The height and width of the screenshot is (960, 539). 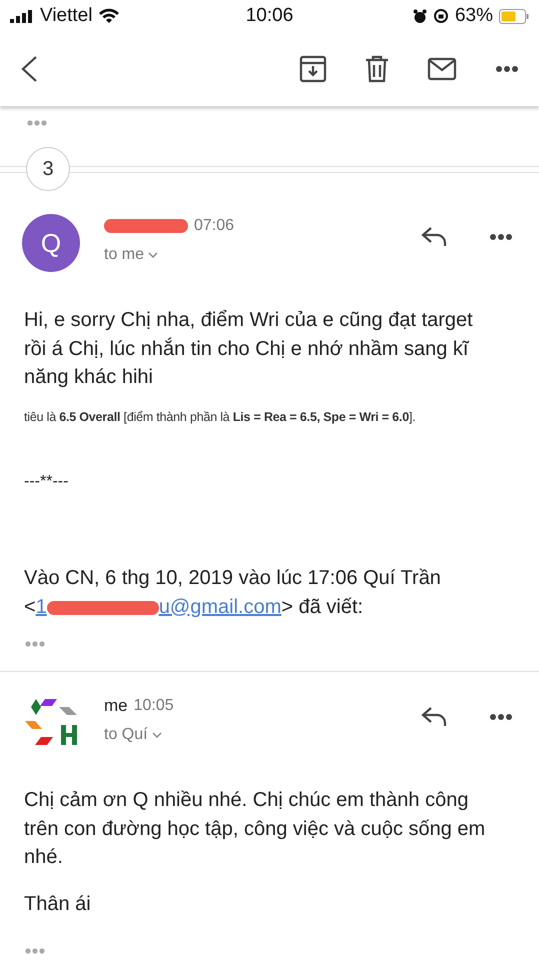 I want to click on wifi-icon, so click(x=109, y=16).